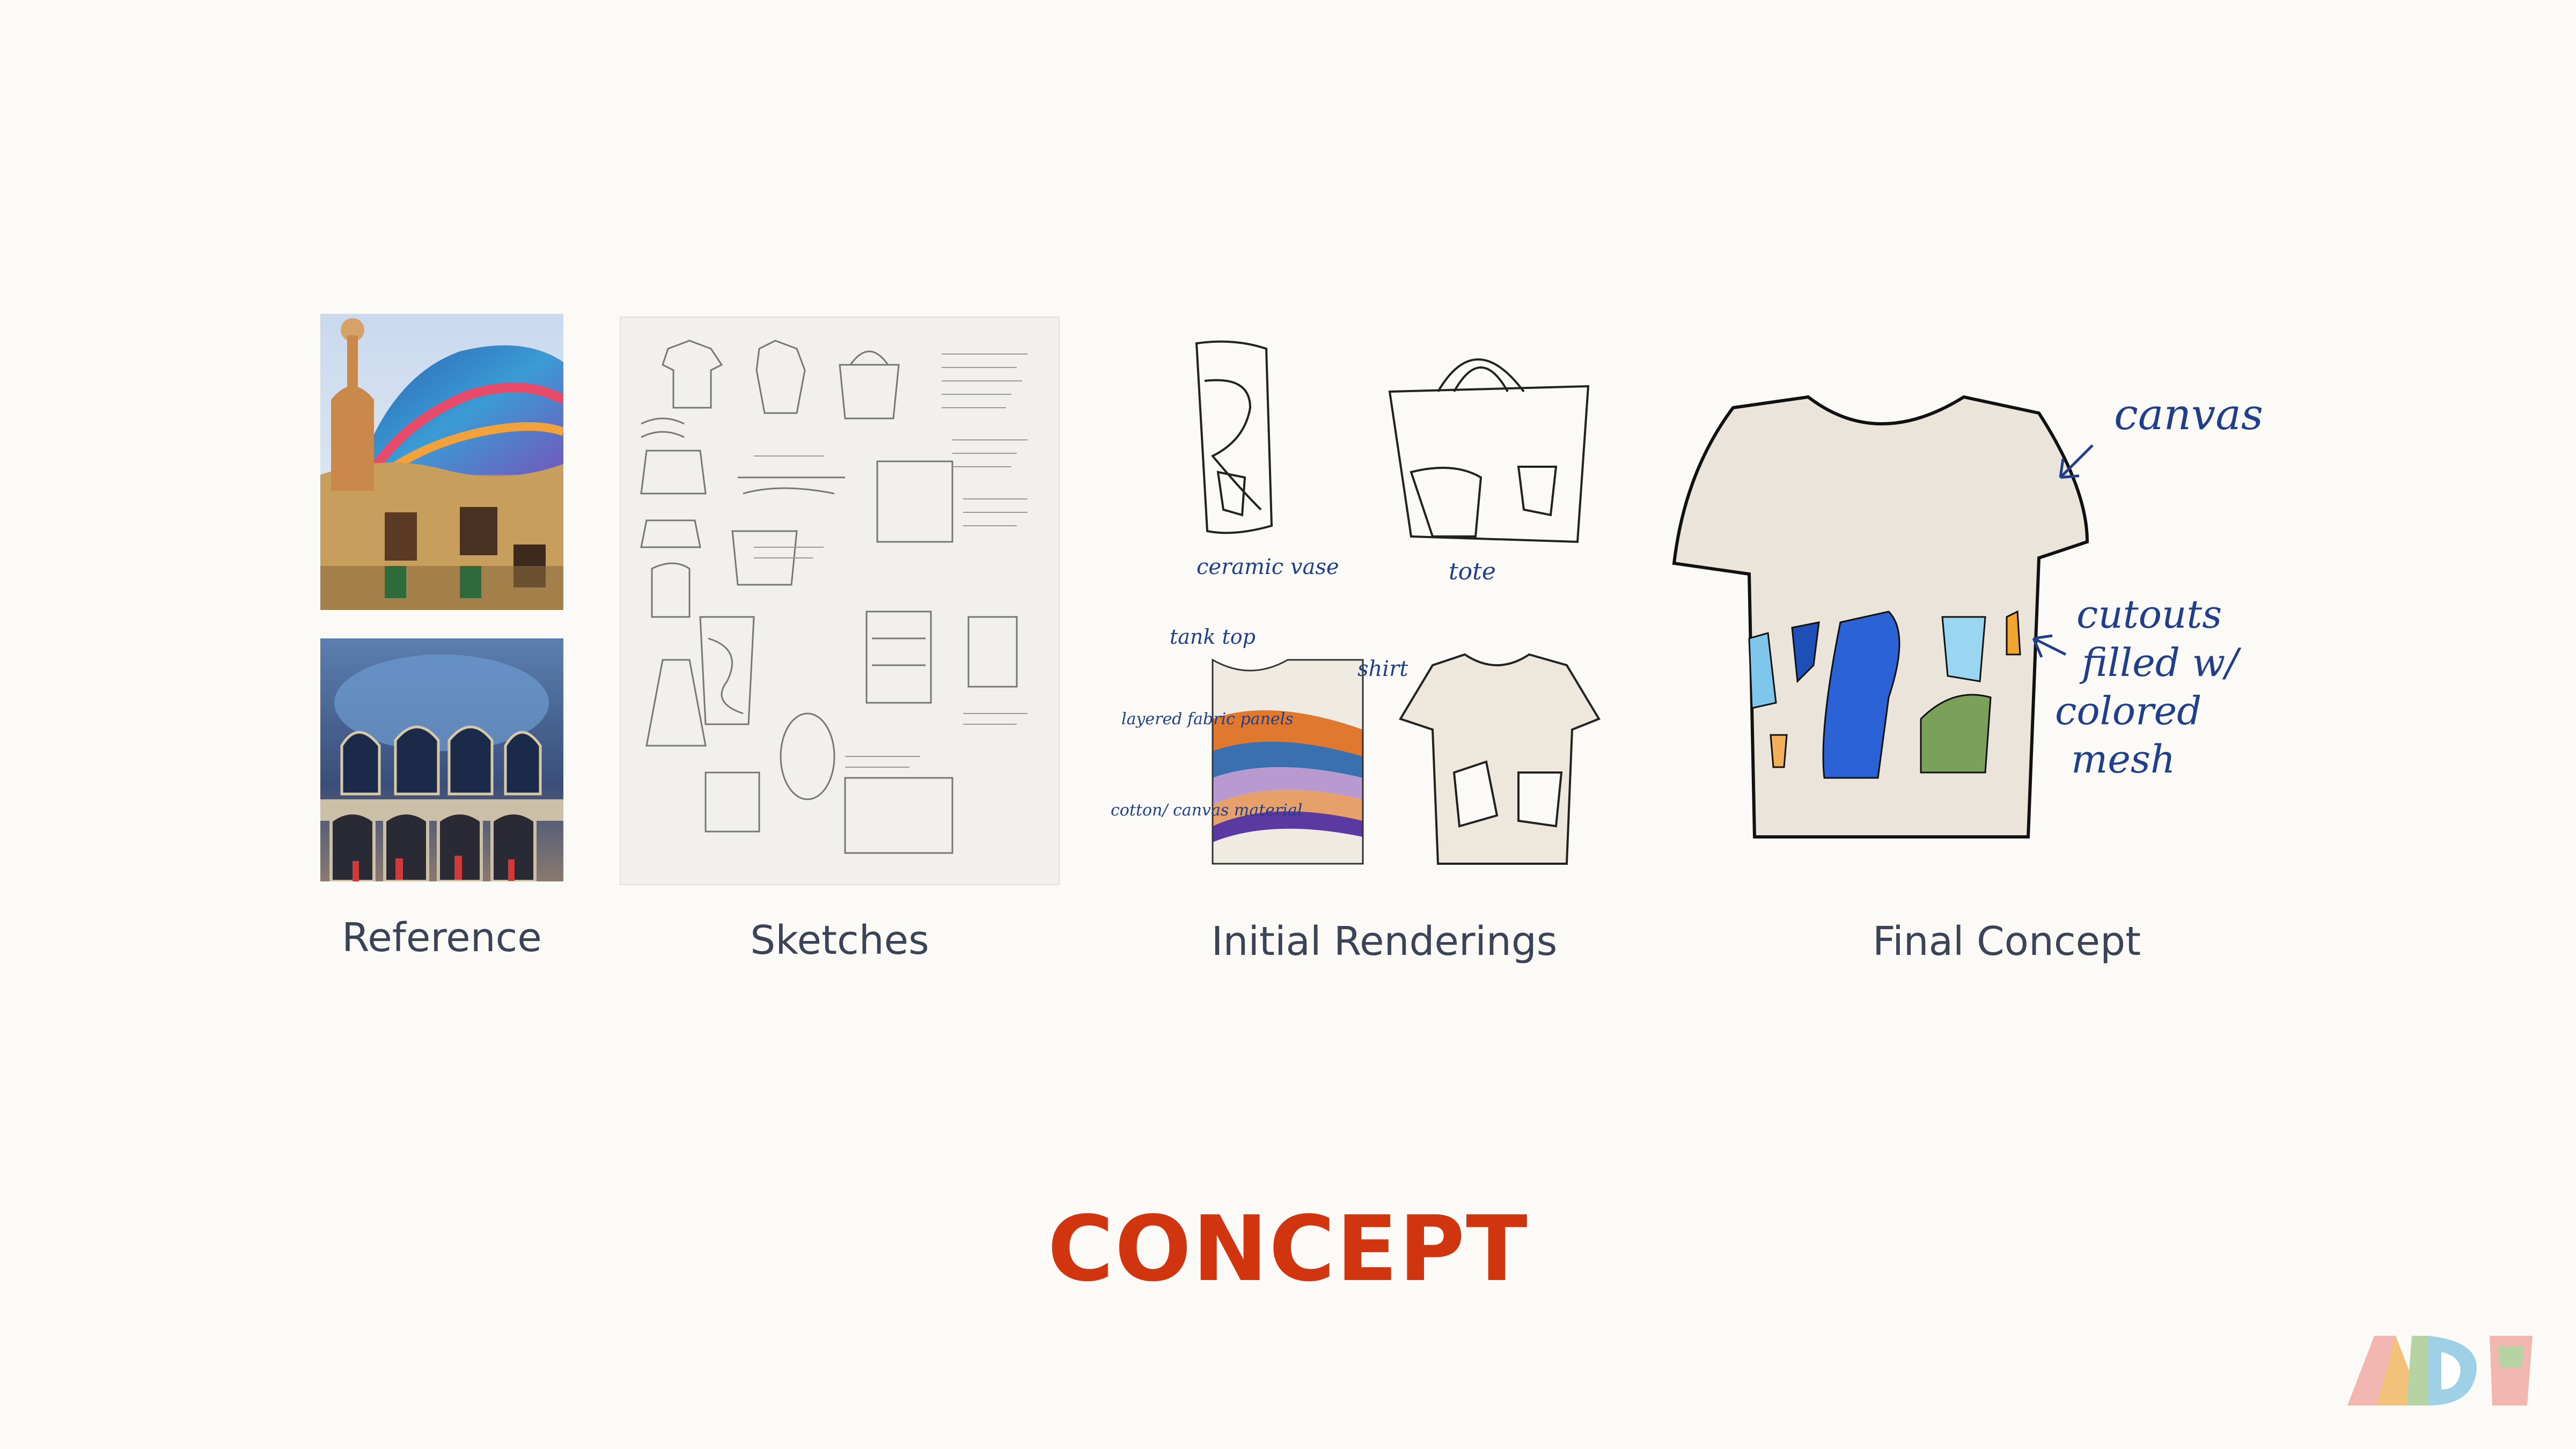  I want to click on label-cutouts-1: cutouts, so click(2149, 614).